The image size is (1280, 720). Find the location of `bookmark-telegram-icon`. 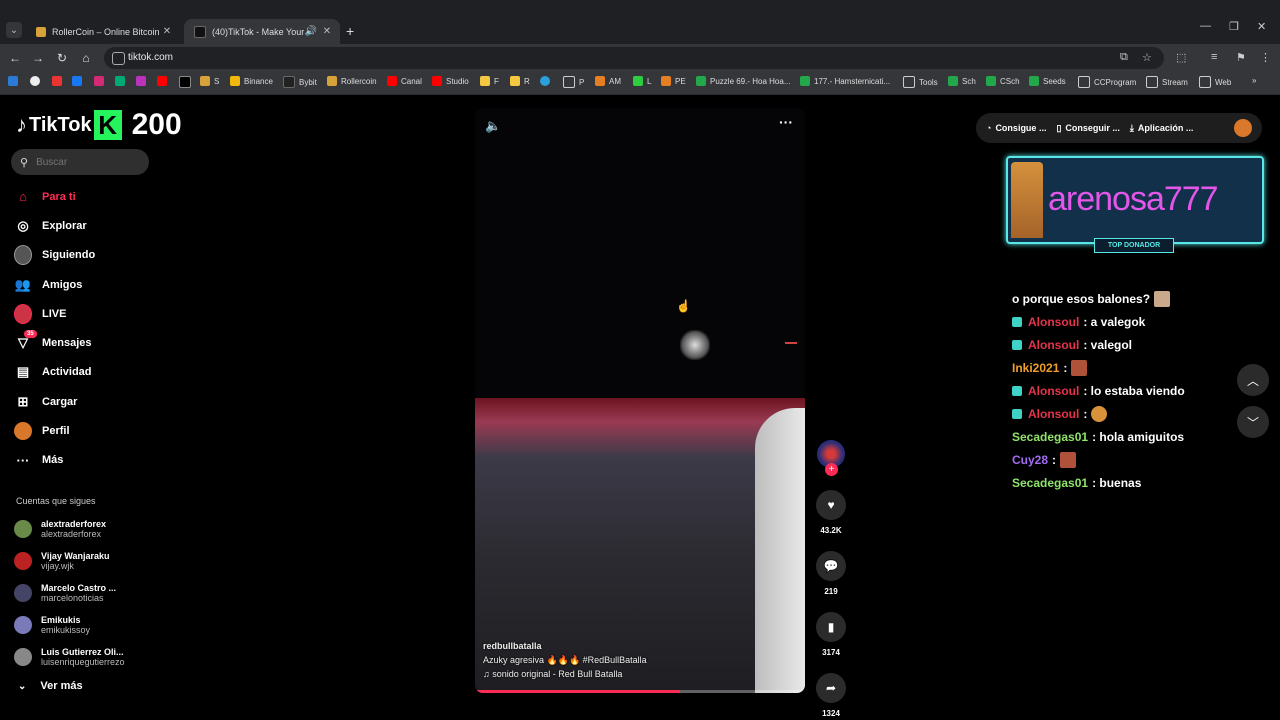

bookmark-telegram-icon is located at coordinates (547, 81).